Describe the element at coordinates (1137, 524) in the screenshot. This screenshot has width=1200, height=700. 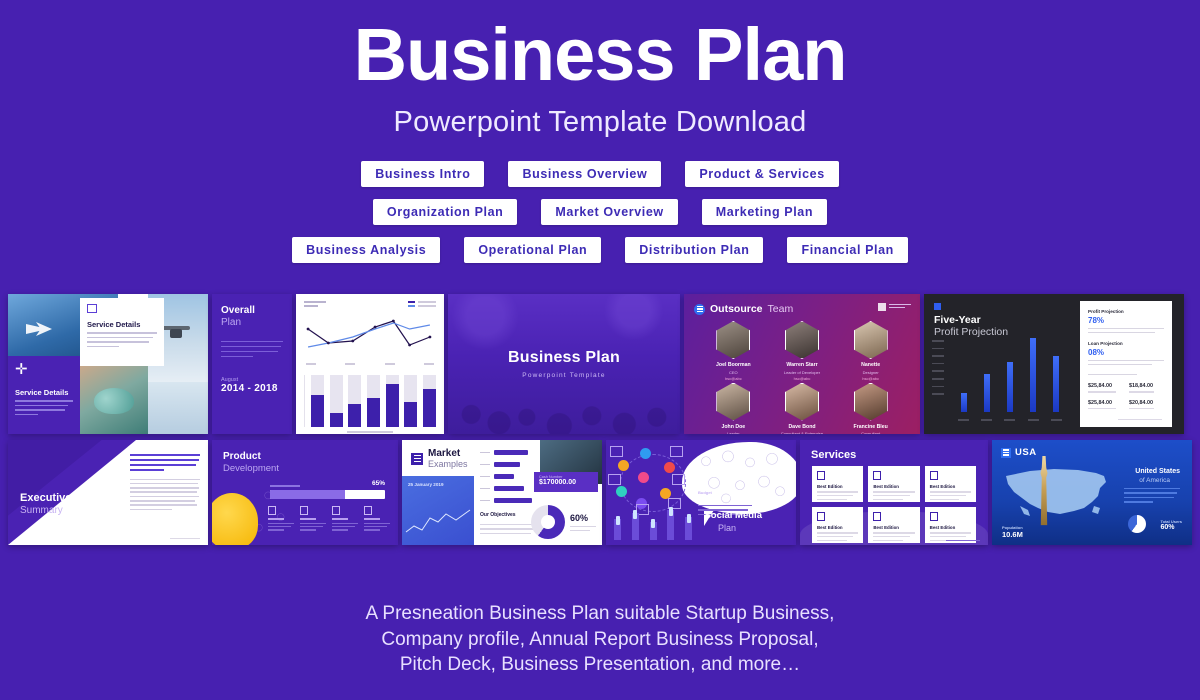
I see `usa-donut-chart` at that location.